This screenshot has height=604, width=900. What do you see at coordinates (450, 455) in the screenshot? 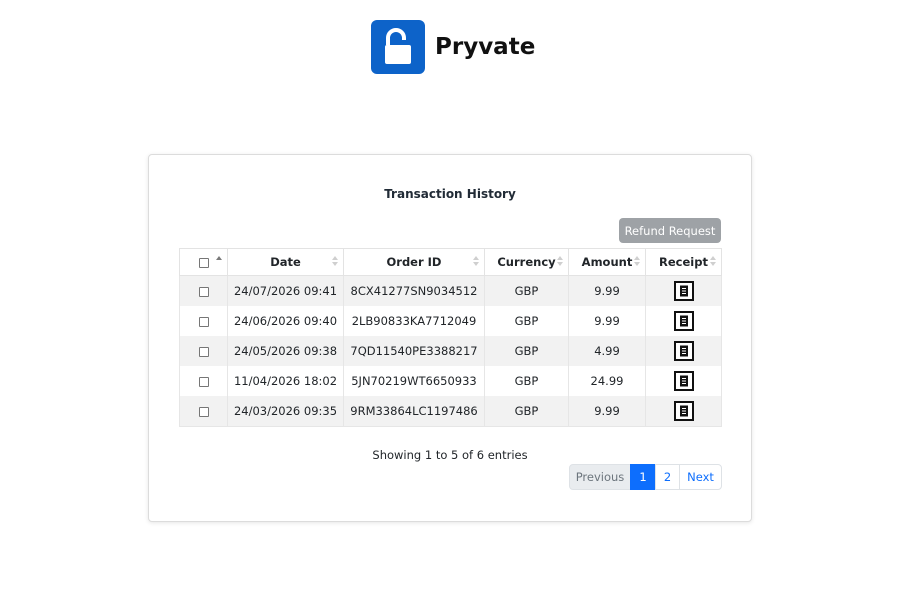
I see `table-info: Showing 1 to 5 of 6 entries` at bounding box center [450, 455].